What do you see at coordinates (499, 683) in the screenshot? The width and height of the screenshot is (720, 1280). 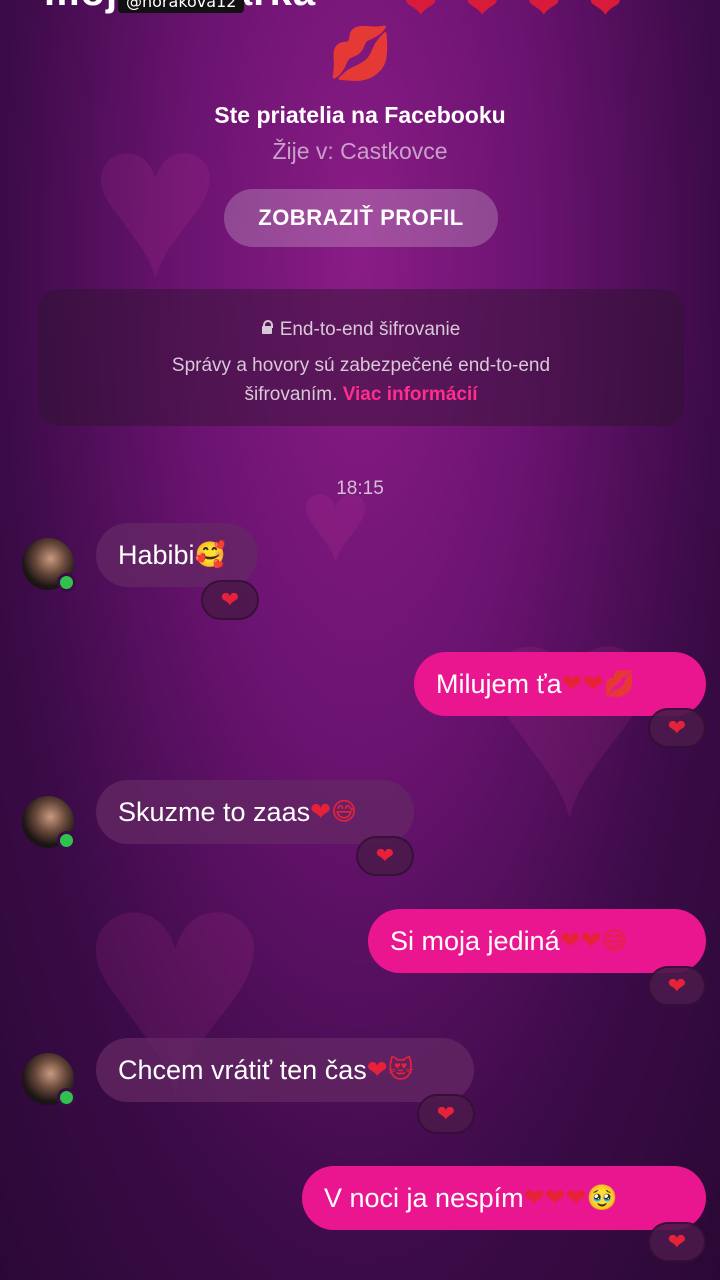 I see `message-text: Milujem ťa` at bounding box center [499, 683].